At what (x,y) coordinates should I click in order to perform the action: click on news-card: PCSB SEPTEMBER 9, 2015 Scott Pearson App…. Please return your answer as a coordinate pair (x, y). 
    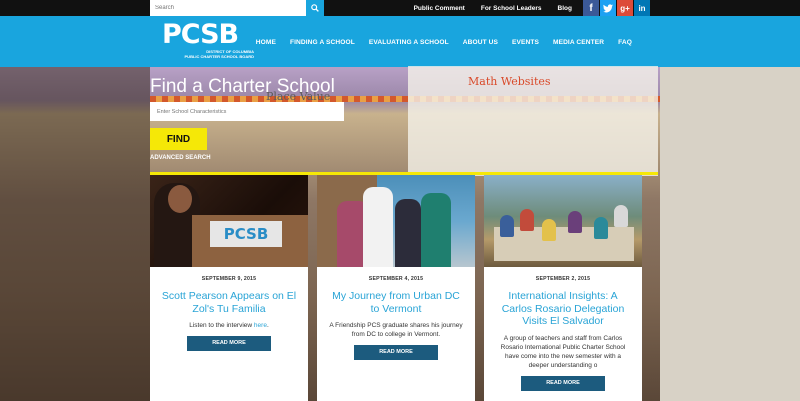
    Looking at the image, I should click on (229, 288).